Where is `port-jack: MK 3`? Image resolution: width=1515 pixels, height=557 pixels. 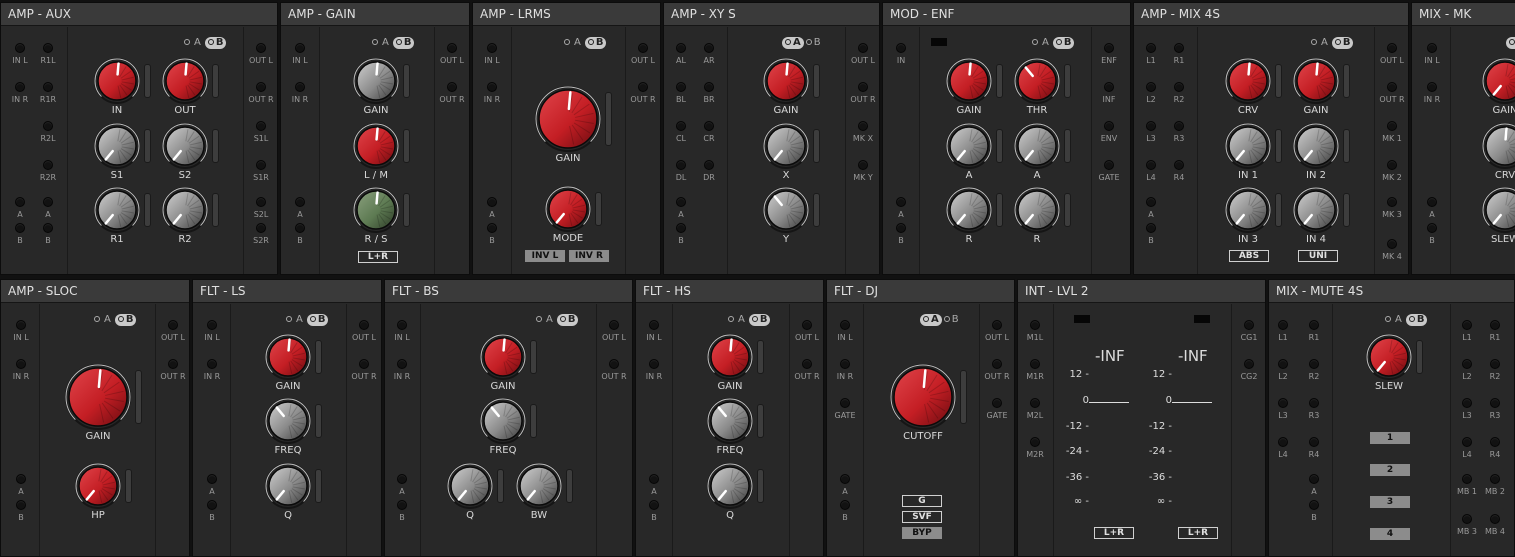 port-jack: MK 3 is located at coordinates (1389, 208).